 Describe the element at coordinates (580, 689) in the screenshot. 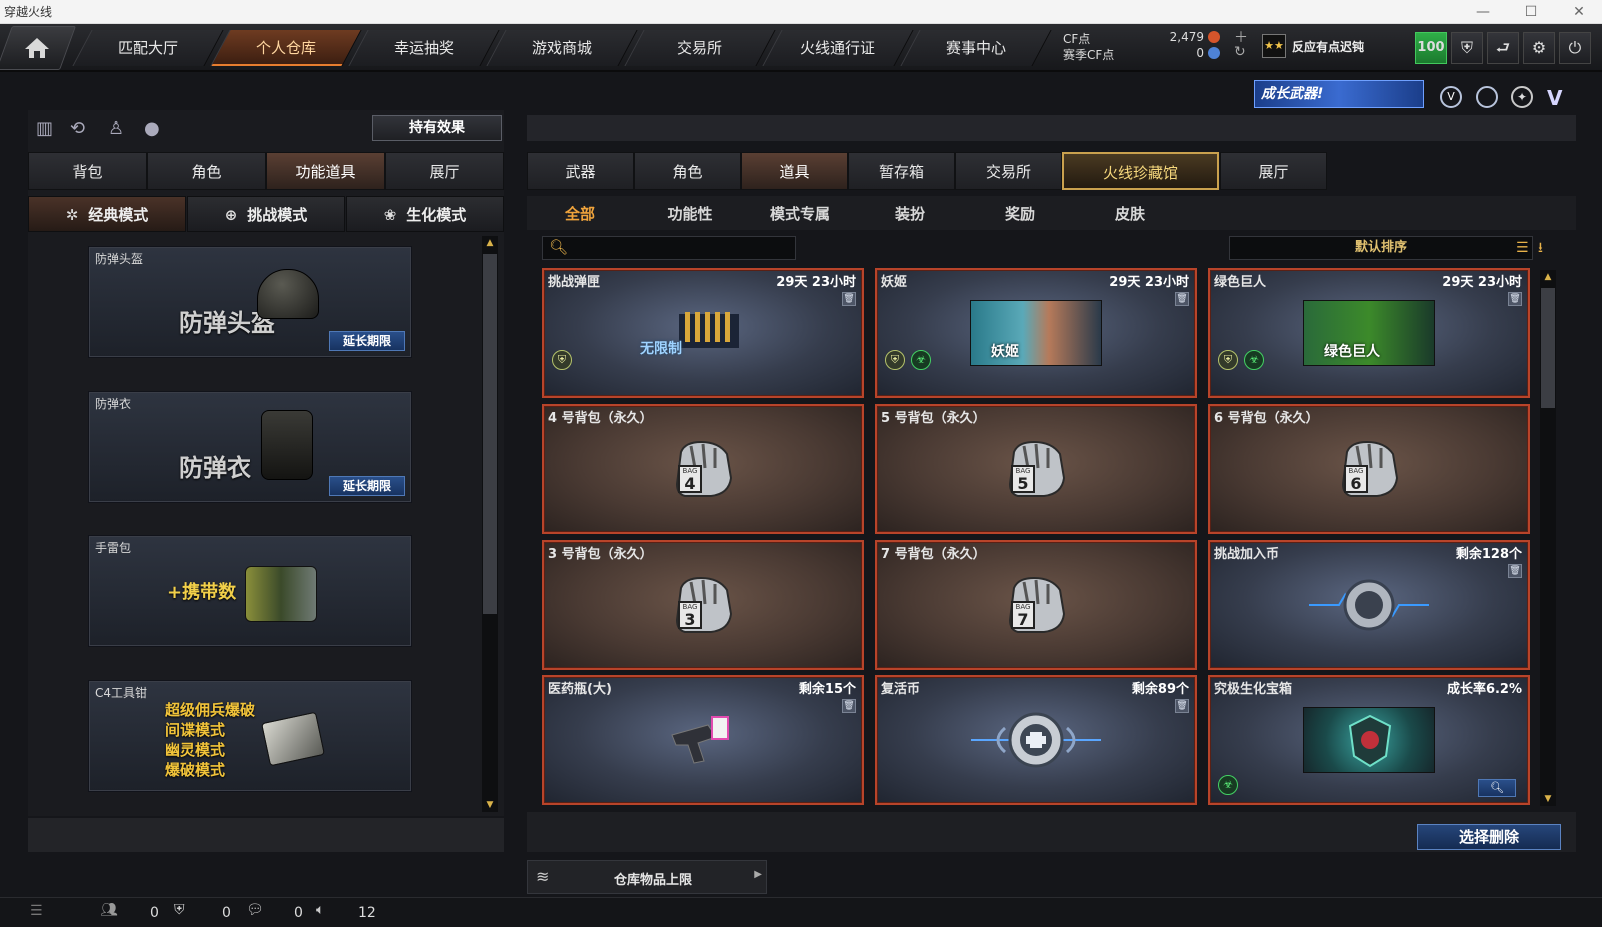

I see `item-name: 医药瓶(大)` at that location.